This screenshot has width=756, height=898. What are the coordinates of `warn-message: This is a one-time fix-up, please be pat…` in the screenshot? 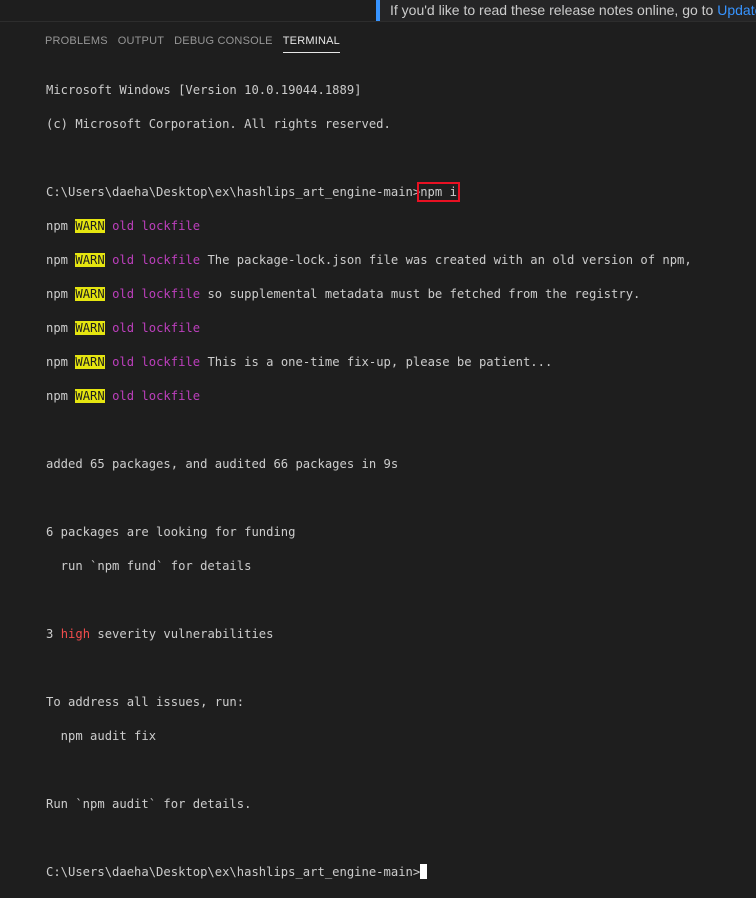 It's located at (376, 362).